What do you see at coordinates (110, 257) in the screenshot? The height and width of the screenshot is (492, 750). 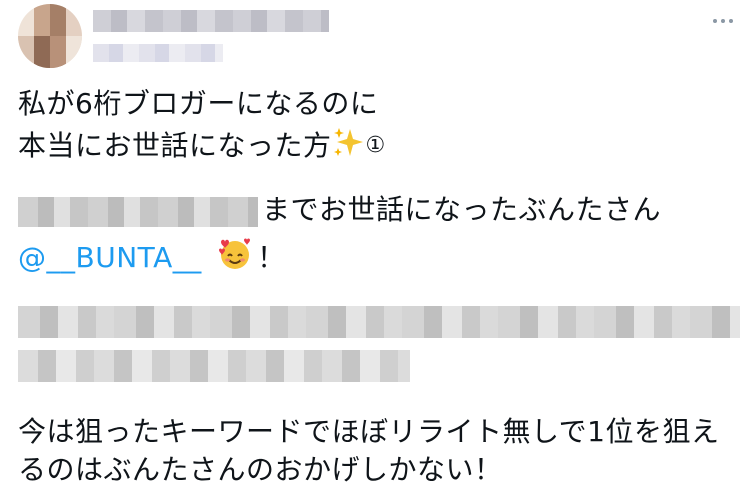 I see `mention-link: @__BUNTA__` at bounding box center [110, 257].